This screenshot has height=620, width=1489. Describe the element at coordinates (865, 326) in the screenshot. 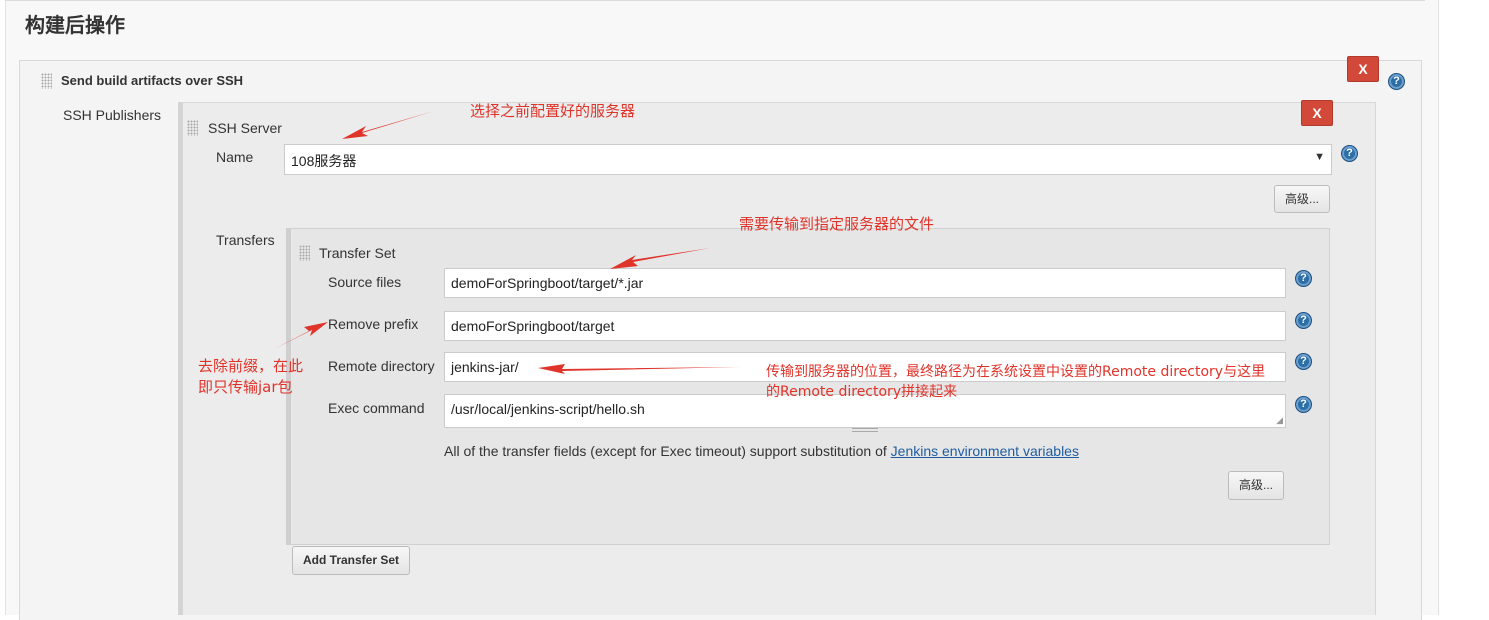

I see `remove-prefix-input: demoForSpringboot/target` at that location.